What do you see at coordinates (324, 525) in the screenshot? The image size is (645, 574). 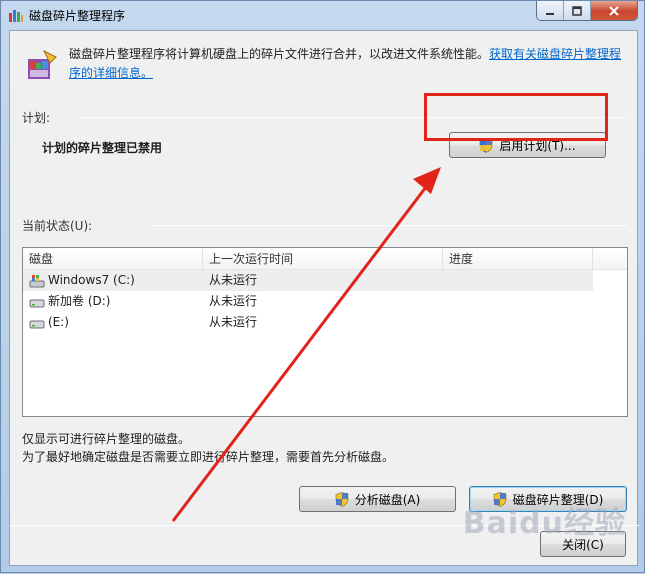 I see `footer-separator` at bounding box center [324, 525].